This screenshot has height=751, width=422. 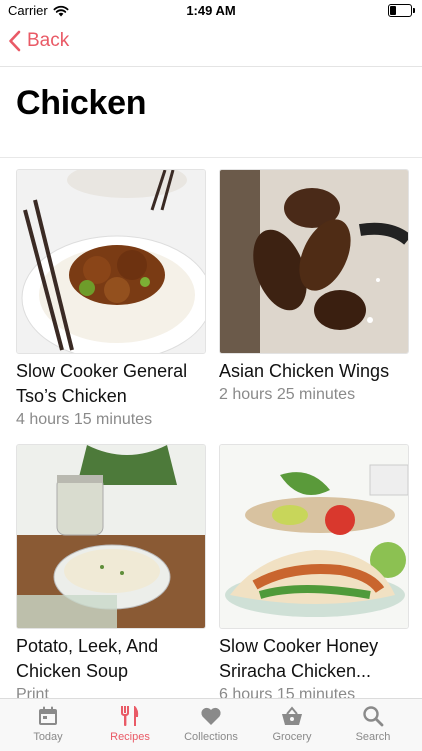 I want to click on recipe-time: 2 hours 25 minutes, so click(x=287, y=394).